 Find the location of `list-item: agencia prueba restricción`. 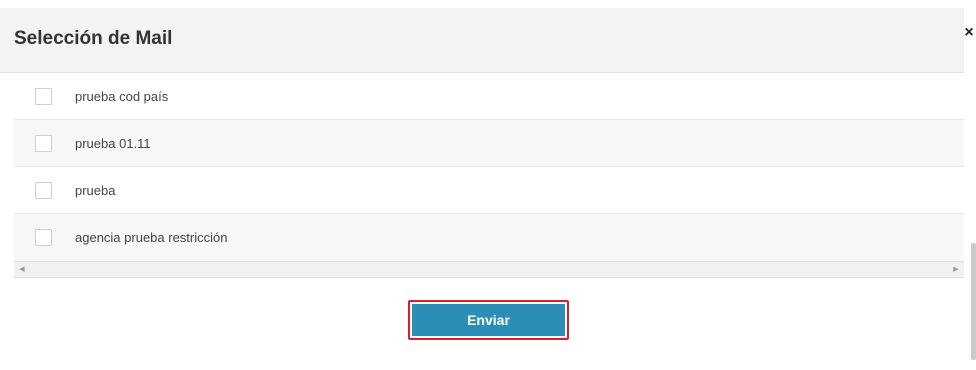

list-item: agencia prueba restricción is located at coordinates (489, 237).